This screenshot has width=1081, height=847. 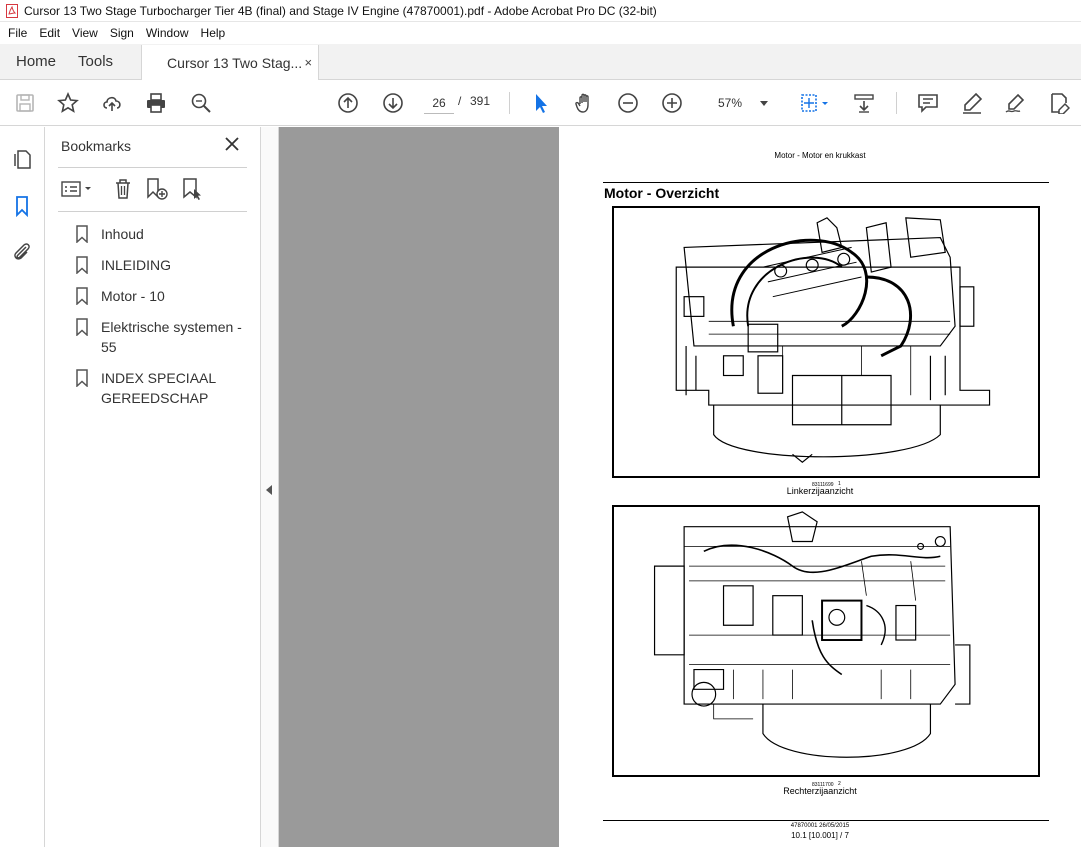 What do you see at coordinates (972, 103) in the screenshot?
I see `highlight-icon` at bounding box center [972, 103].